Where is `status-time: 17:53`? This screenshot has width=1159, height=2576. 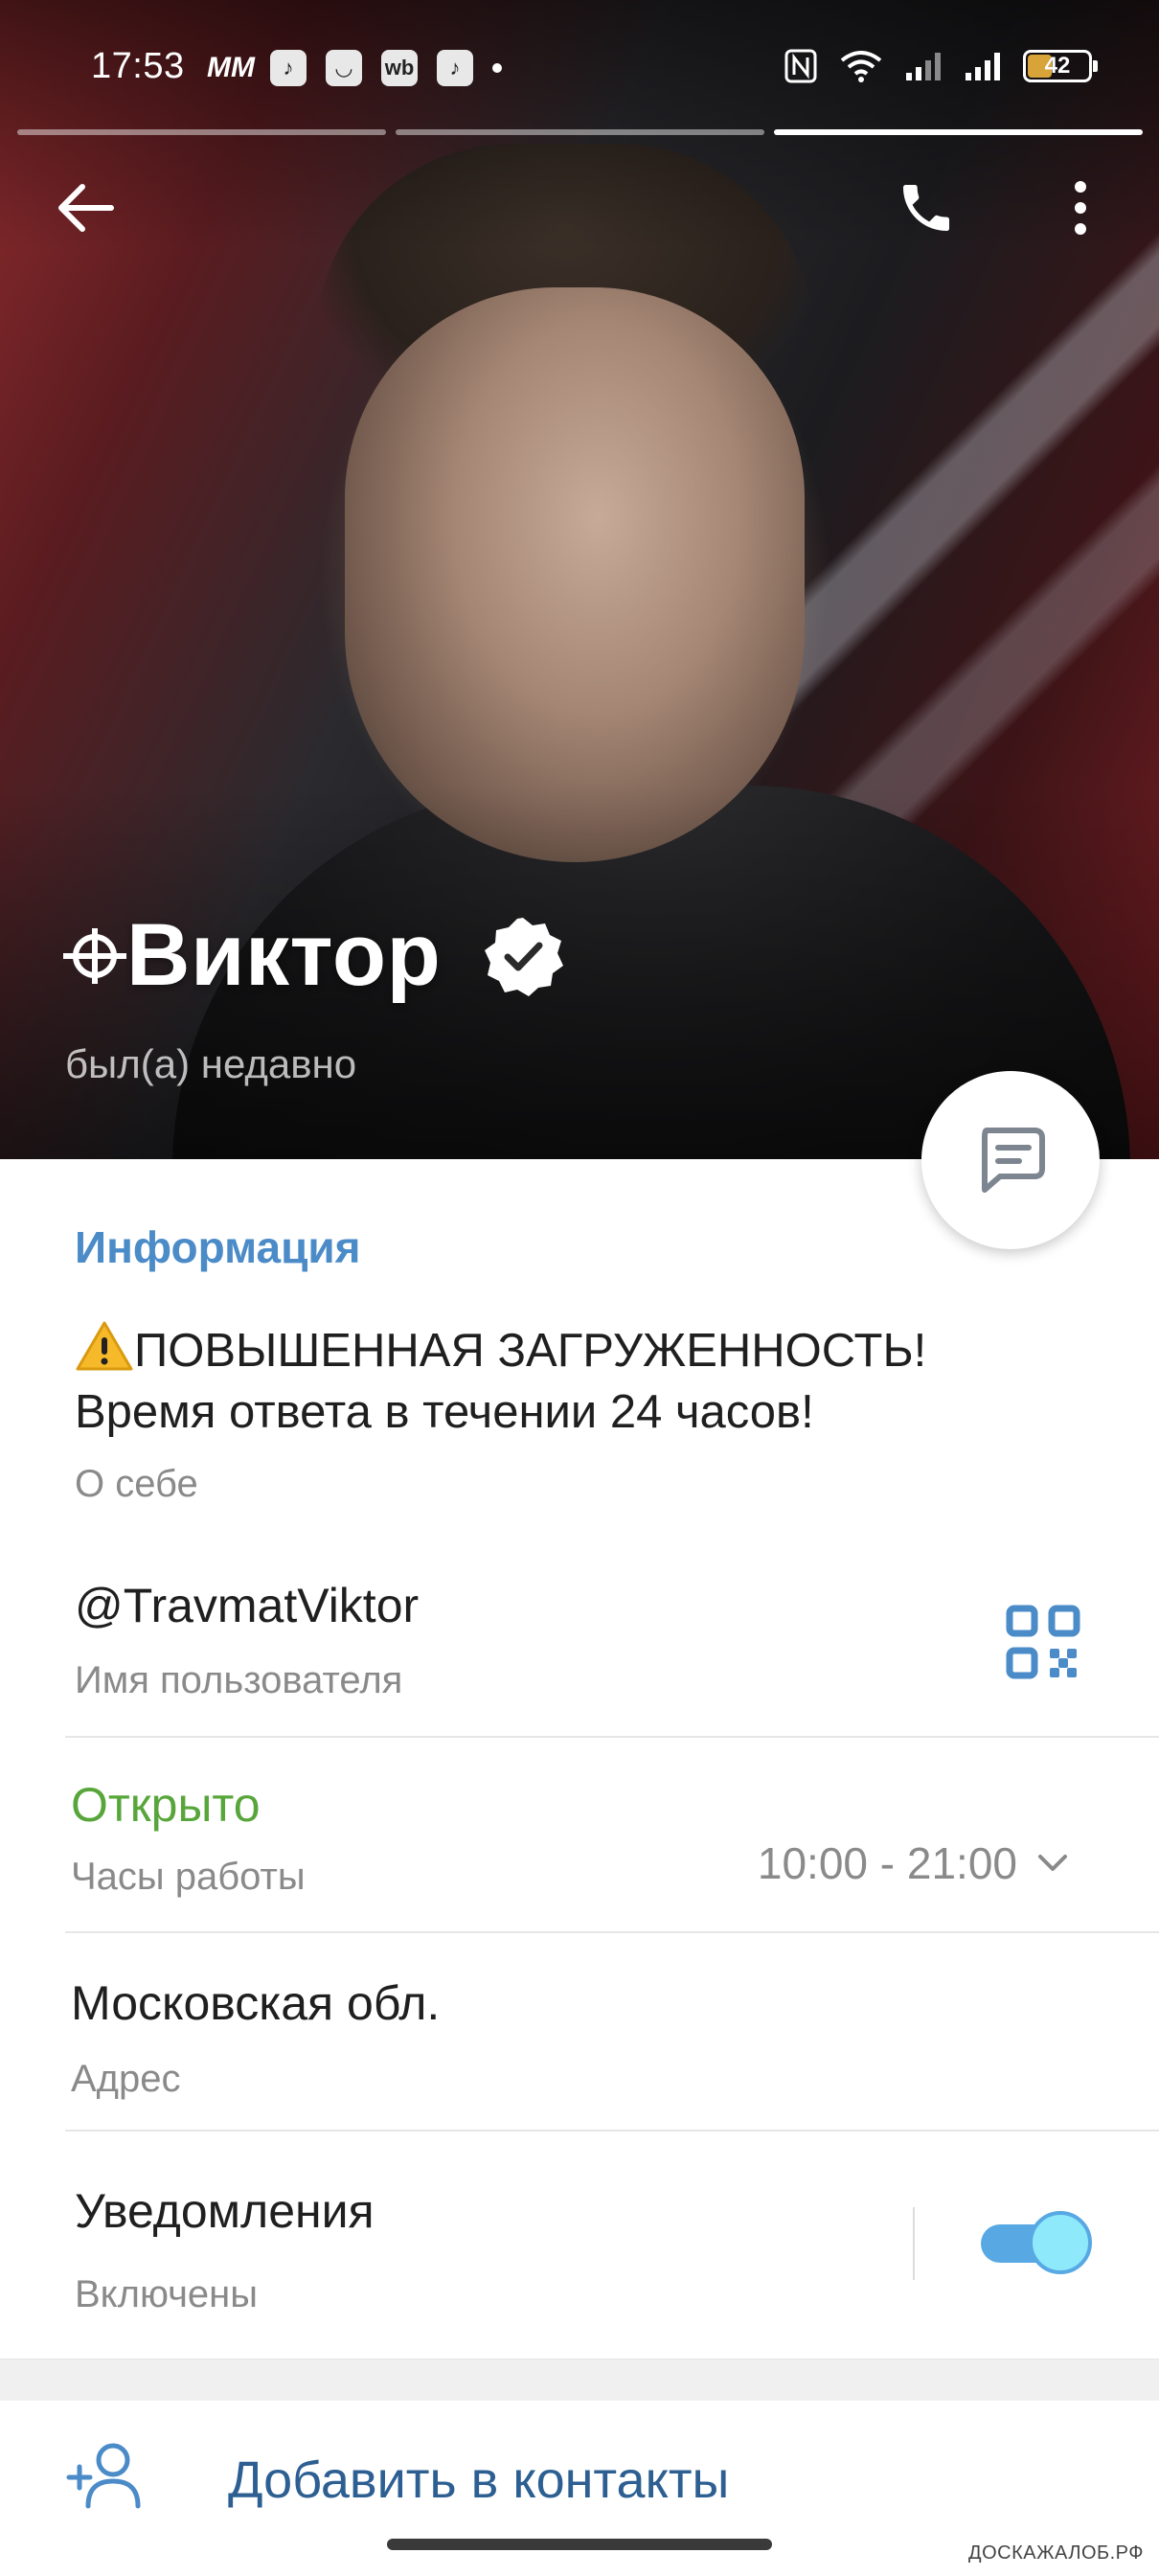
status-time: 17:53 is located at coordinates (138, 66).